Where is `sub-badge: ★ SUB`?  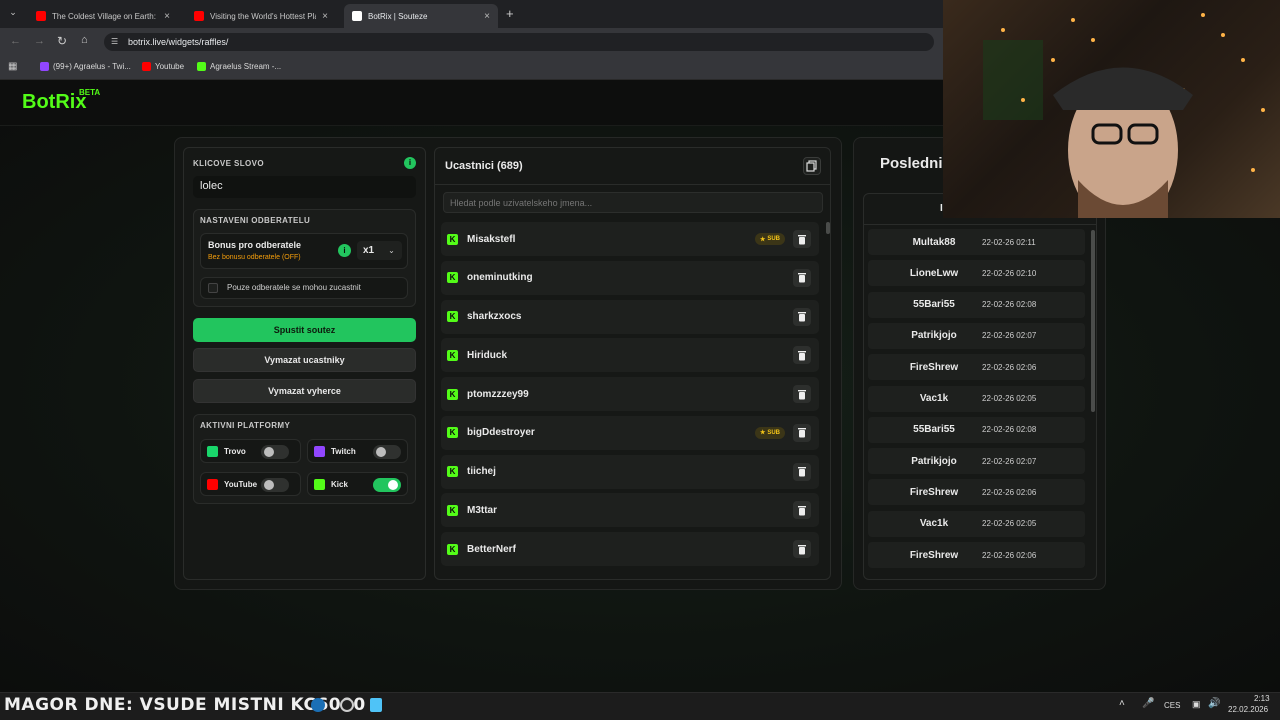
sub-badge: ★ SUB is located at coordinates (769, 239).